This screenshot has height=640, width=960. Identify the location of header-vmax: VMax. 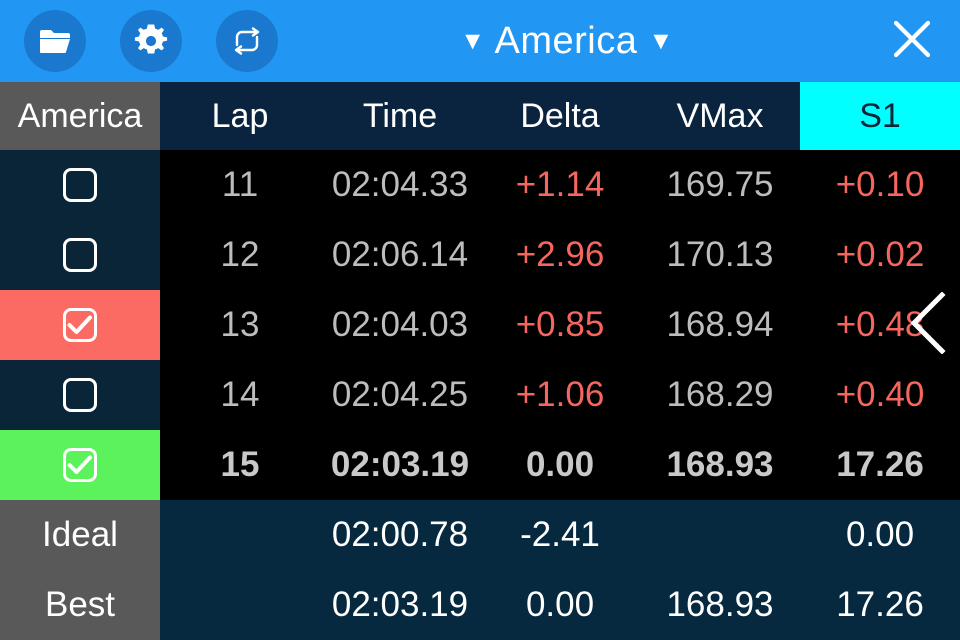
(720, 116).